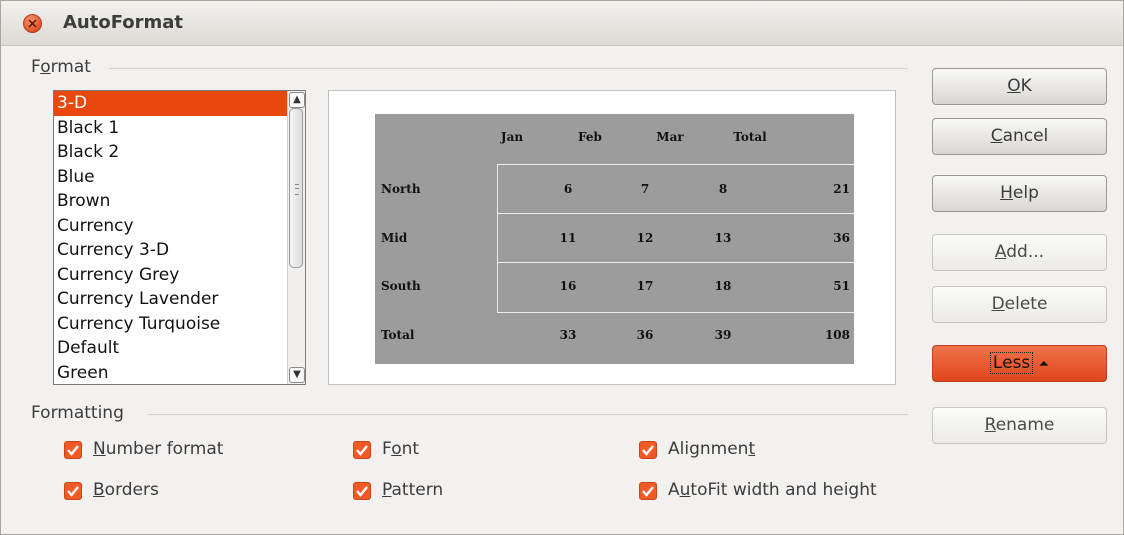  What do you see at coordinates (398, 335) in the screenshot?
I see `preview-row-header: Total` at bounding box center [398, 335].